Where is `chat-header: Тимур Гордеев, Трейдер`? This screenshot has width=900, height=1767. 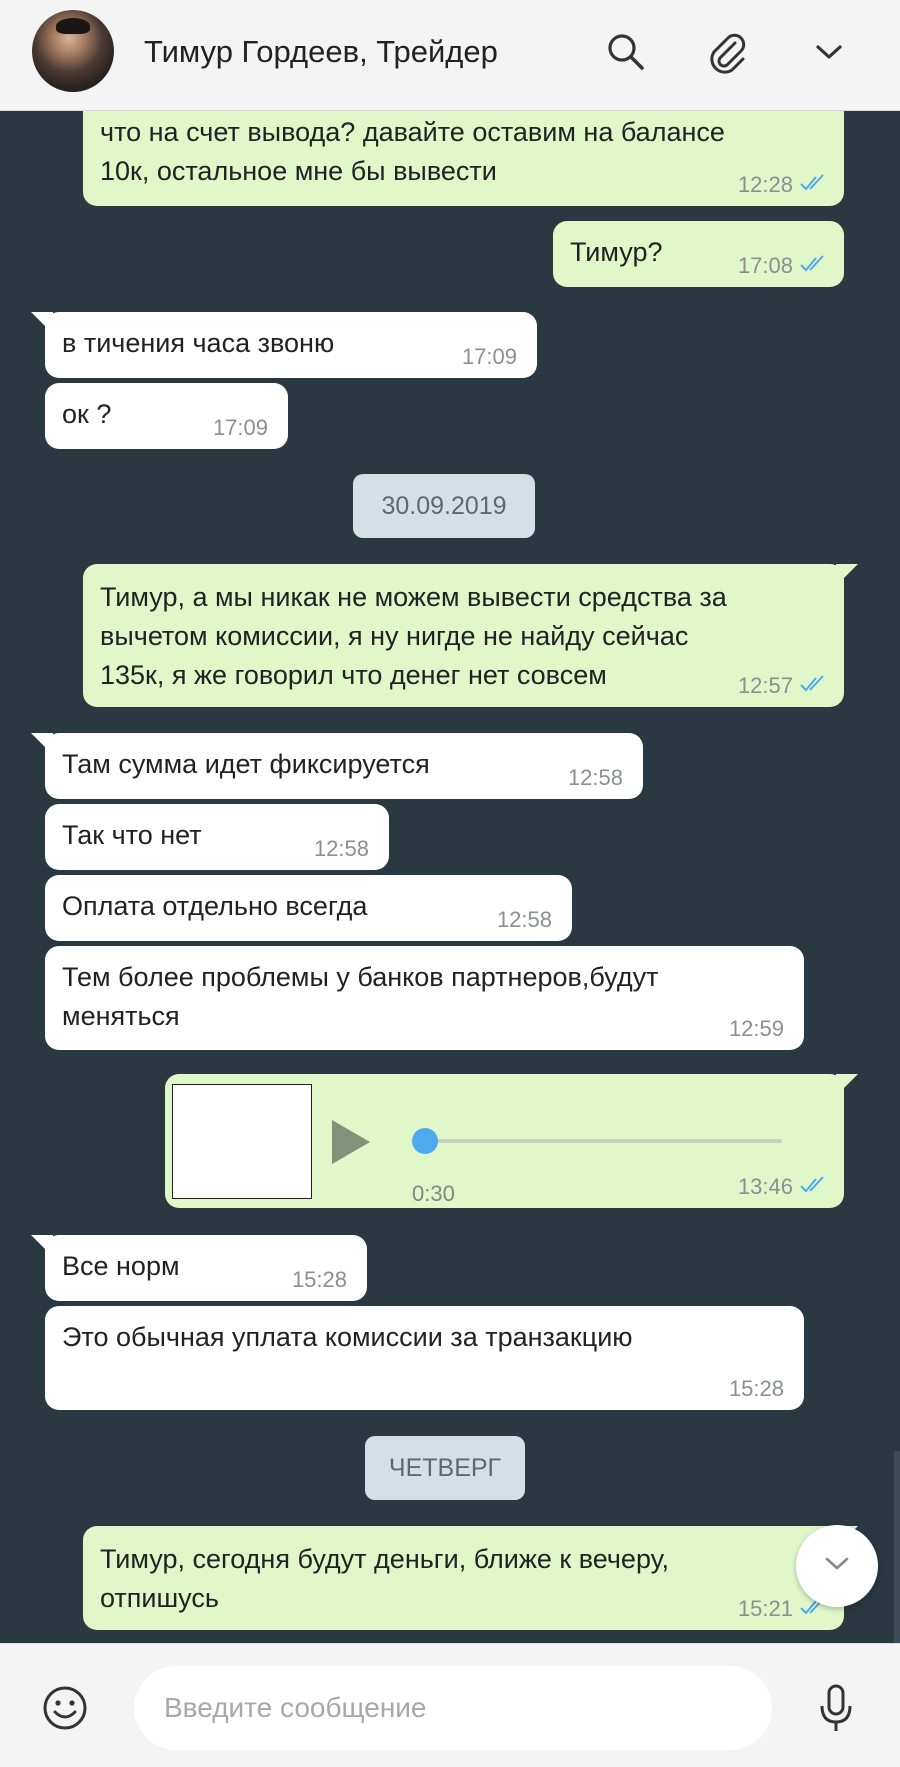 chat-header: Тимур Гордеев, Трейдер is located at coordinates (450, 55).